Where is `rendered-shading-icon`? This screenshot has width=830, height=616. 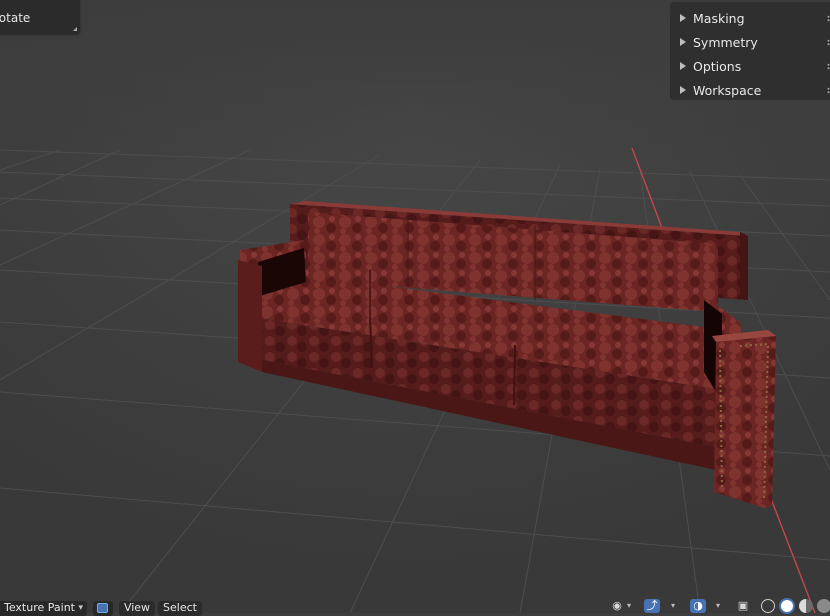
rendered-shading-icon is located at coordinates (823, 606).